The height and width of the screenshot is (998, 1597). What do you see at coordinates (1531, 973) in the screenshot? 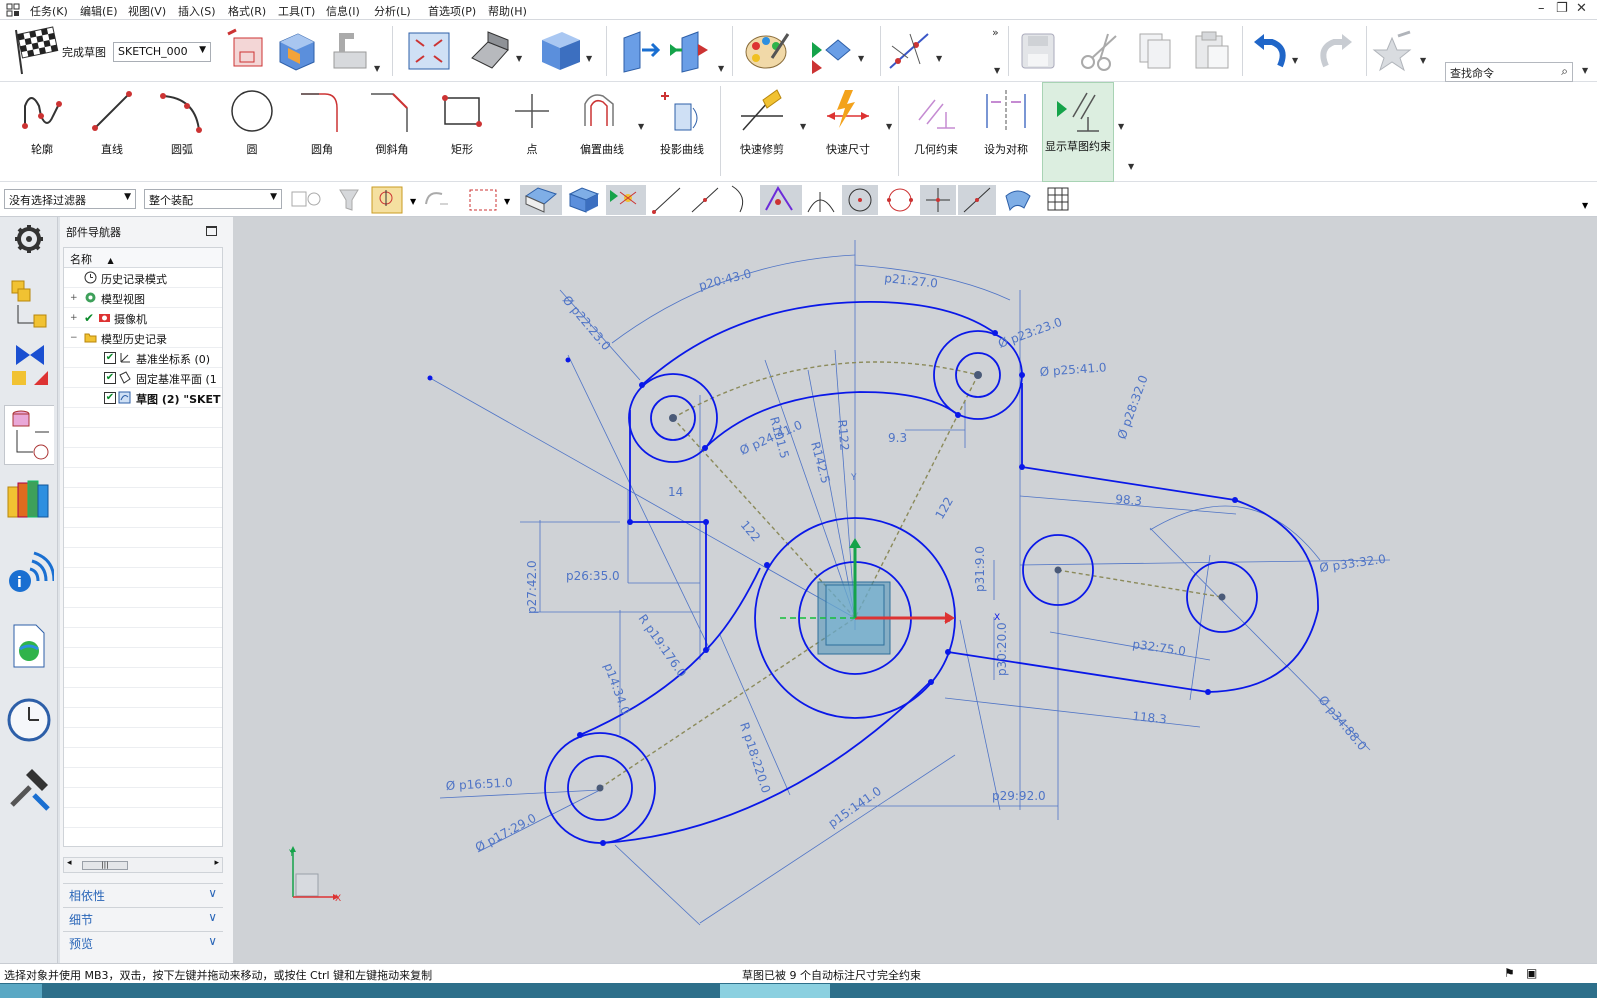
I see `fullscreen-icon: ▣` at bounding box center [1531, 973].